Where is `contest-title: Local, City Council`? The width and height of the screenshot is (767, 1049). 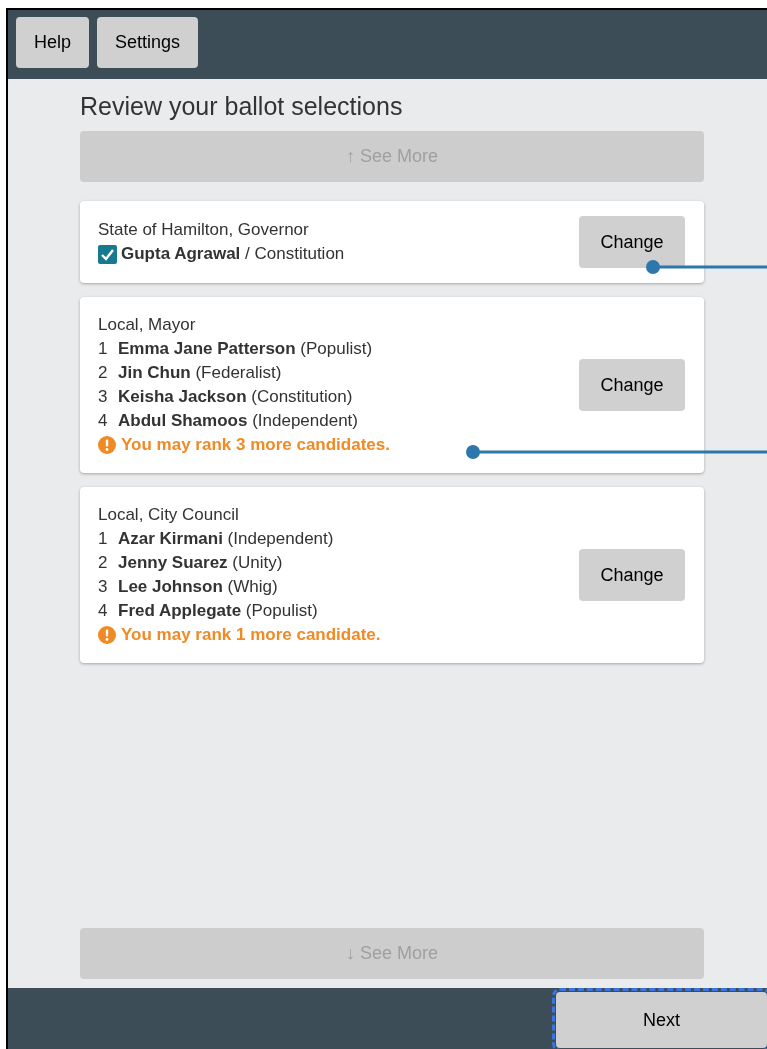 contest-title: Local, City Council is located at coordinates (169, 515).